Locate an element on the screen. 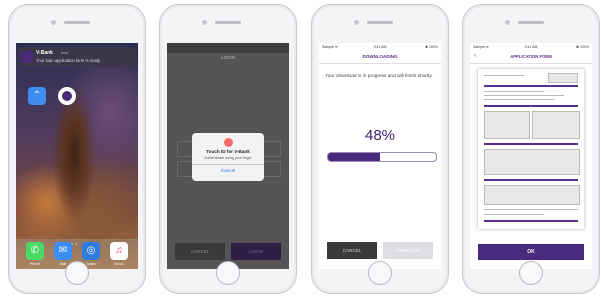 Image resolution: width=603 pixels, height=297 pixels. v-bank-app-icon is located at coordinates (27, 57).